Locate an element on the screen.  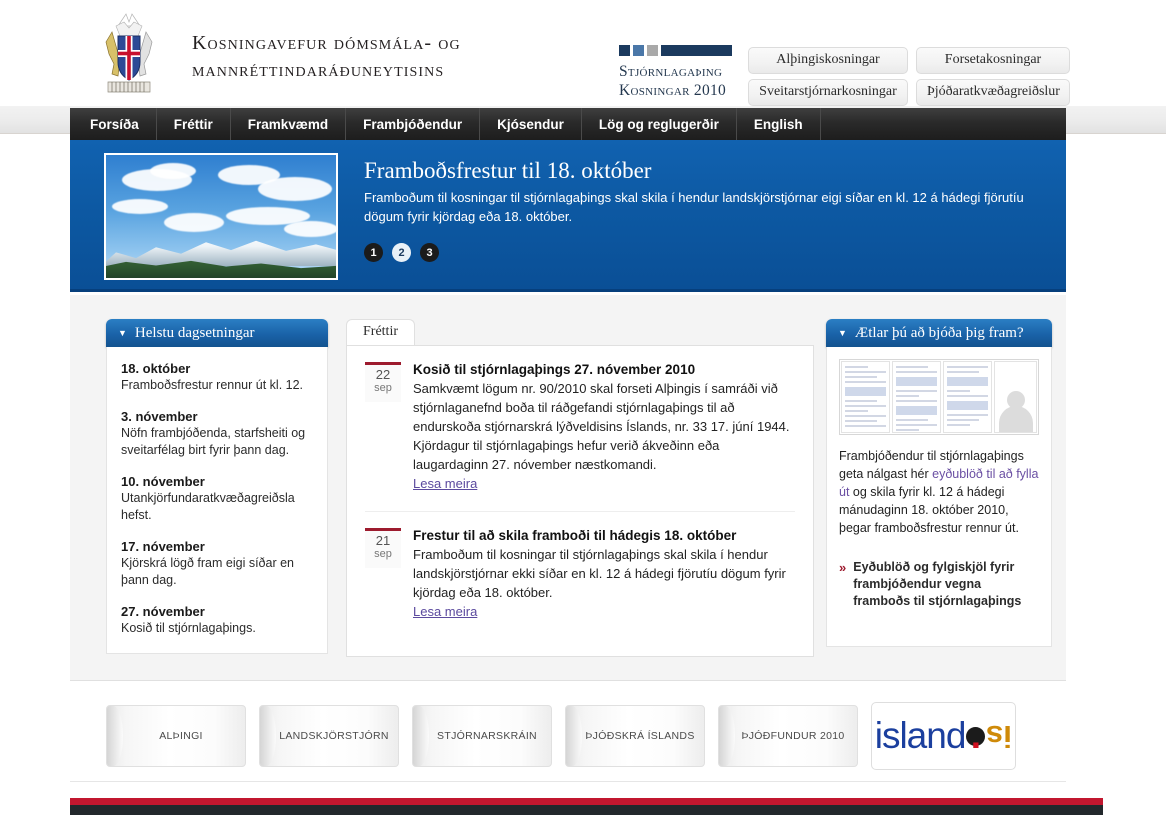
slide-dot-1: 1 is located at coordinates (373, 252).